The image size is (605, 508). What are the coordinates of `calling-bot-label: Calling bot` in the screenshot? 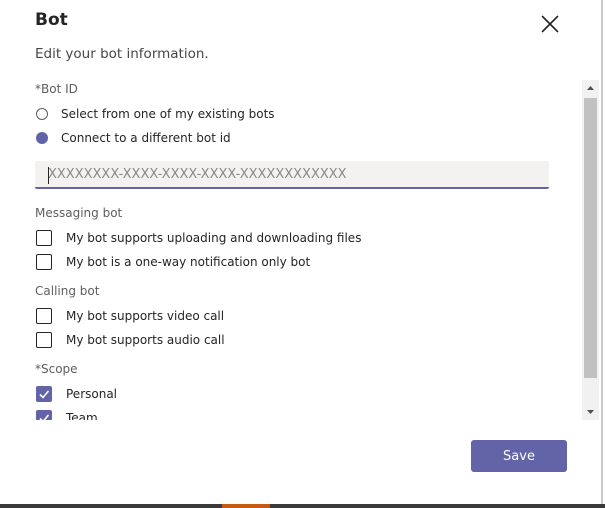 It's located at (67, 291).